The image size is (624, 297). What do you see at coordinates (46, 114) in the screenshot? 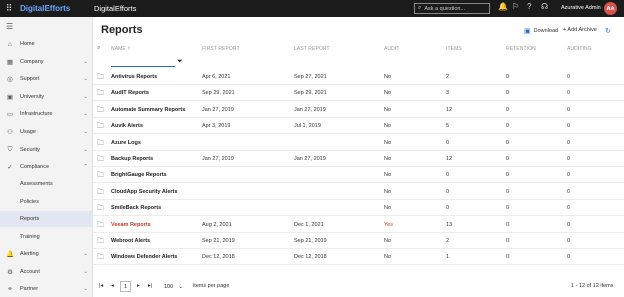
I see `sidebar-item-infrastructure: ▭ Infrastructure ⌄` at bounding box center [46, 114].